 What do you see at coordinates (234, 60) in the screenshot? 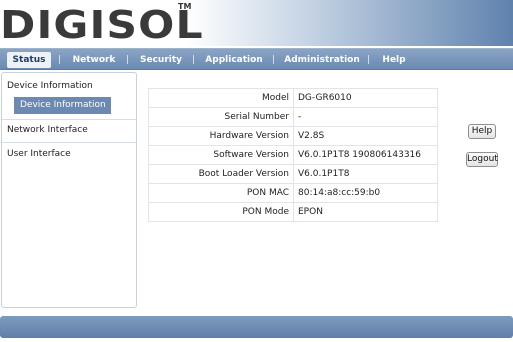
I see `tab-application: Application` at bounding box center [234, 60].